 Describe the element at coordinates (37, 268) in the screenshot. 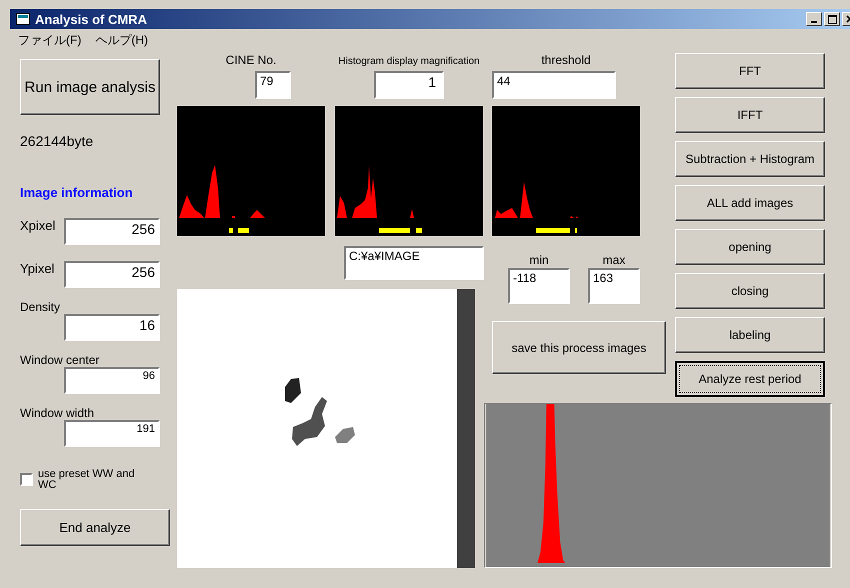

I see `field-label: Ypixel` at that location.